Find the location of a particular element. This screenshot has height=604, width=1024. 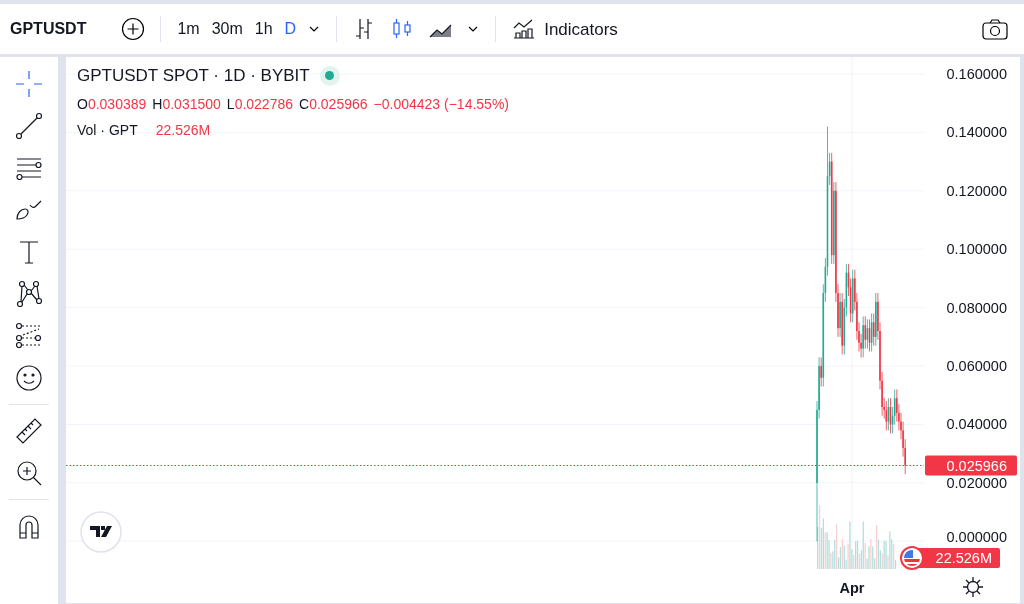

zoom-icon is located at coordinates (29, 473).